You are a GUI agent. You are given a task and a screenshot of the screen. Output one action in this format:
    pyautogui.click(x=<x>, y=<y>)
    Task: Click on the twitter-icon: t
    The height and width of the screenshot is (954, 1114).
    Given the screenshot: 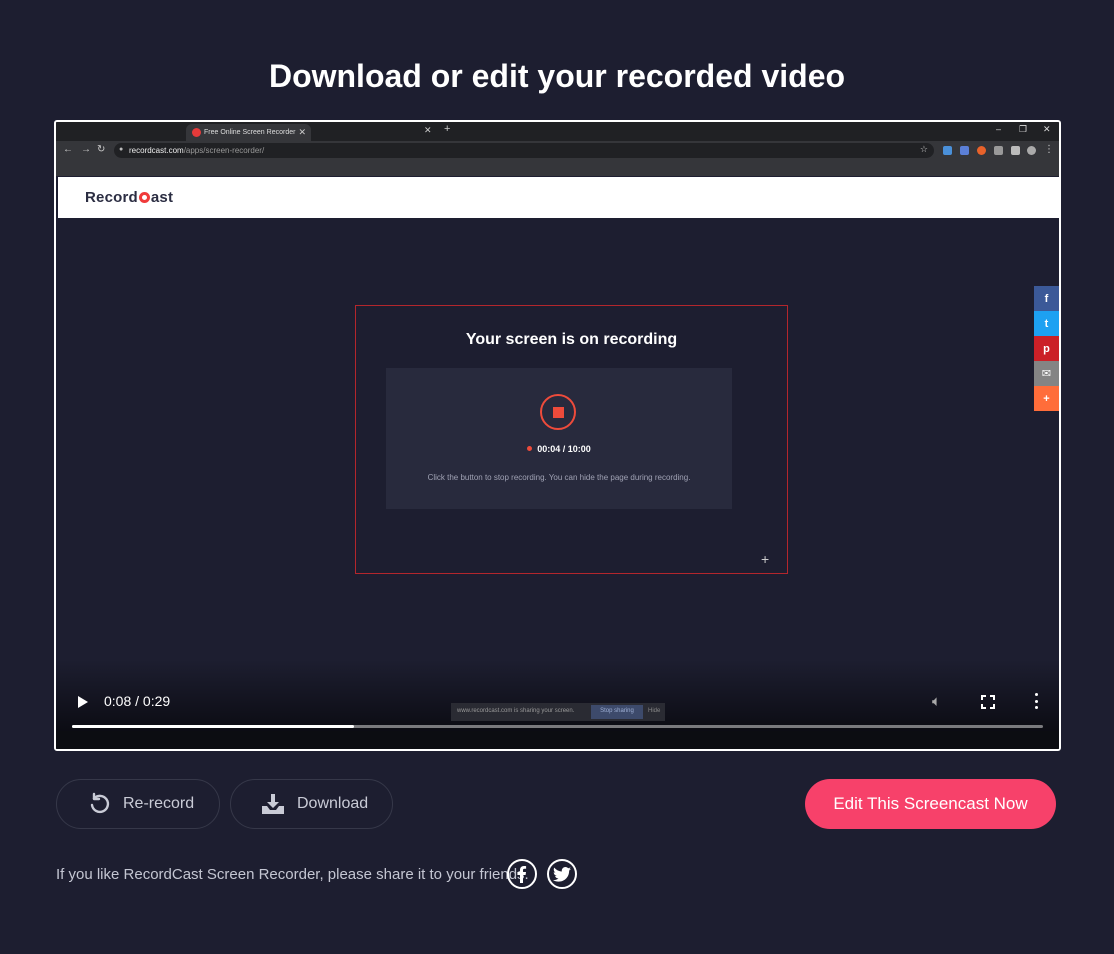 What is the action you would take?
    pyautogui.click(x=1046, y=323)
    